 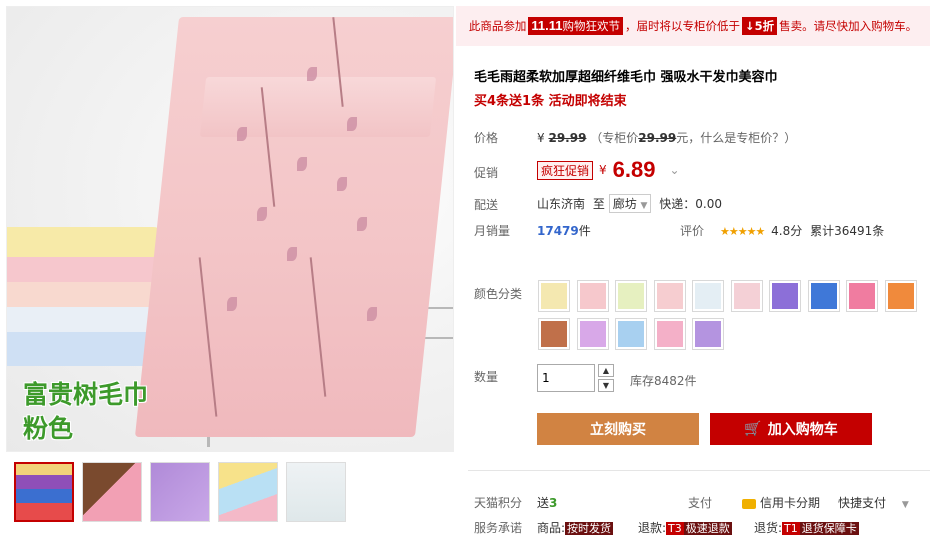 I want to click on promo-price: 6.89, so click(x=634, y=169).